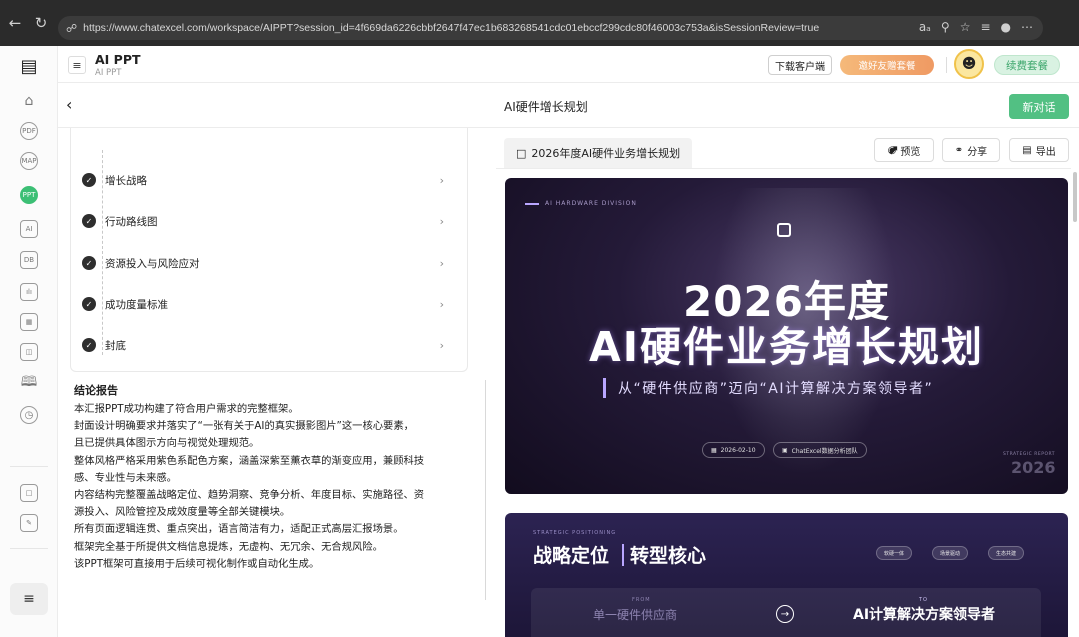 The height and width of the screenshot is (637, 1079). Describe the element at coordinates (1027, 65) in the screenshot. I see `renew-plan-button: 续费套餐` at that location.